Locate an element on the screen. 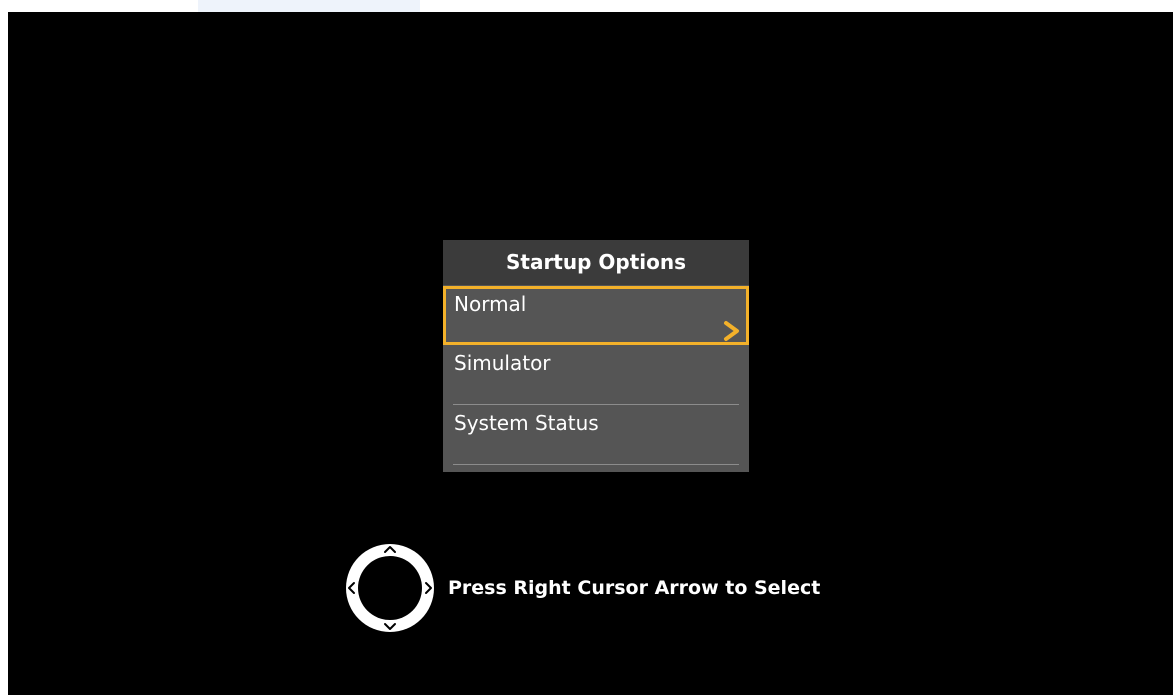 The width and height of the screenshot is (1173, 695). selection-hint: Press Right Cursor Arrow to Select is located at coordinates (582, 588).